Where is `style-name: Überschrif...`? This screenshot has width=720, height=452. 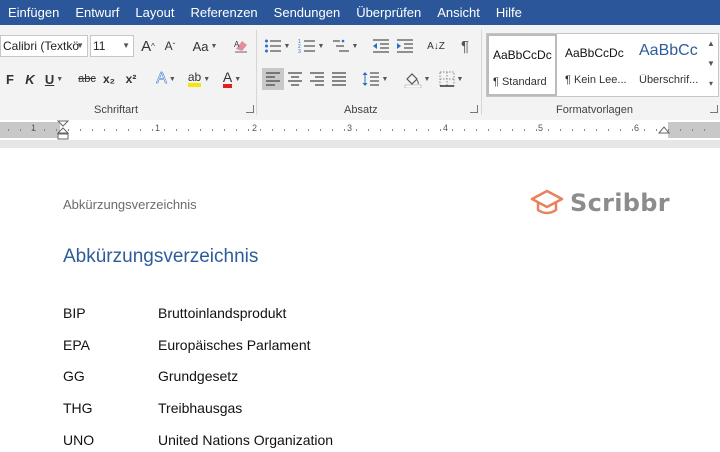
style-name: Überschrif... is located at coordinates (669, 80).